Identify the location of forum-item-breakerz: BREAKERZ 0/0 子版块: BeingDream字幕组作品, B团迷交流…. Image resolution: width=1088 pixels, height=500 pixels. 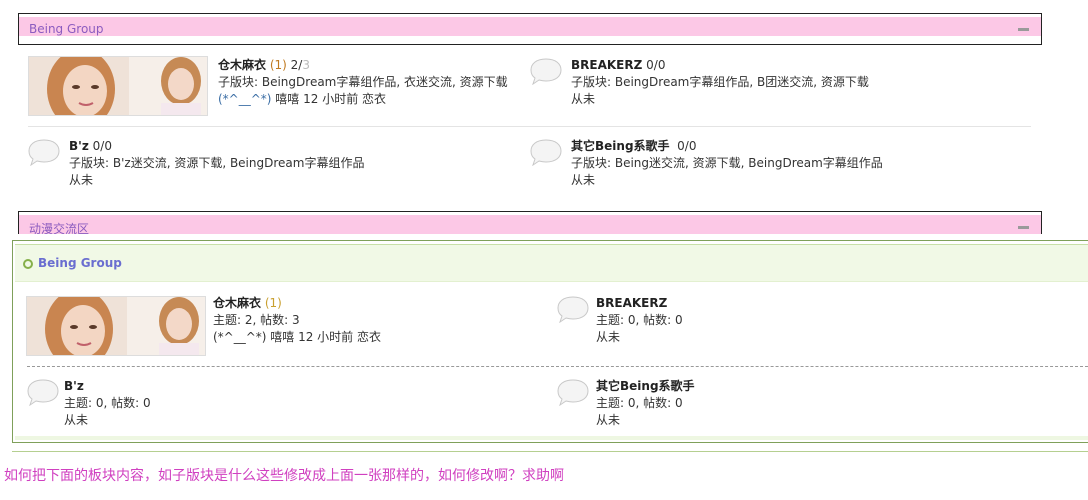
(720, 82).